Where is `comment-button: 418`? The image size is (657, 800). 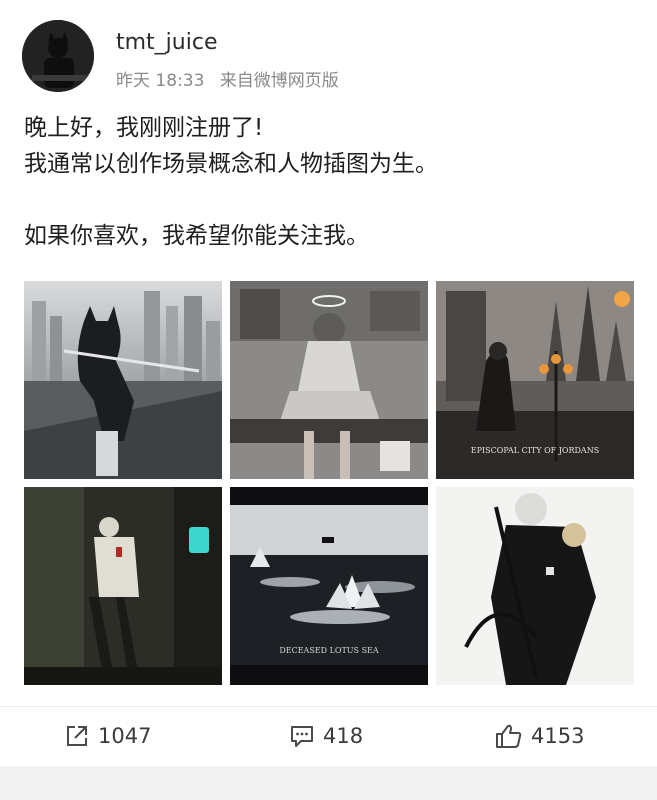
comment-button: 418 is located at coordinates (326, 736).